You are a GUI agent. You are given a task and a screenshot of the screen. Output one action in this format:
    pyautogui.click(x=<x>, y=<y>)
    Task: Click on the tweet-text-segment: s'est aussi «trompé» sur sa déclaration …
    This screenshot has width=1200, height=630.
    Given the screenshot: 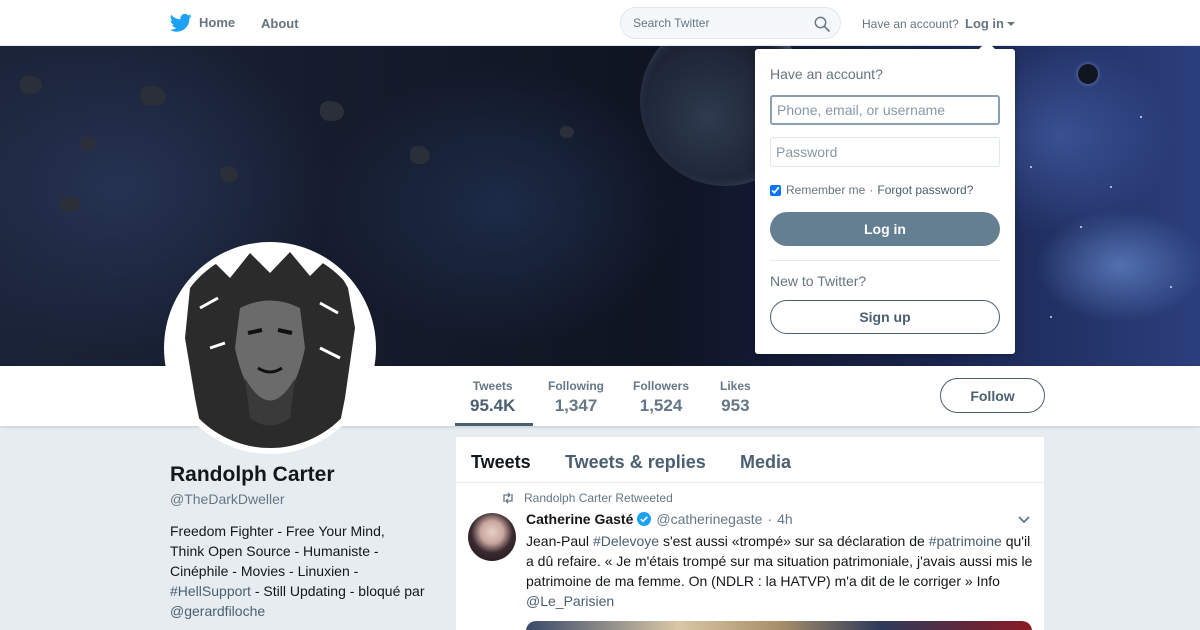 What is the action you would take?
    pyautogui.click(x=794, y=541)
    